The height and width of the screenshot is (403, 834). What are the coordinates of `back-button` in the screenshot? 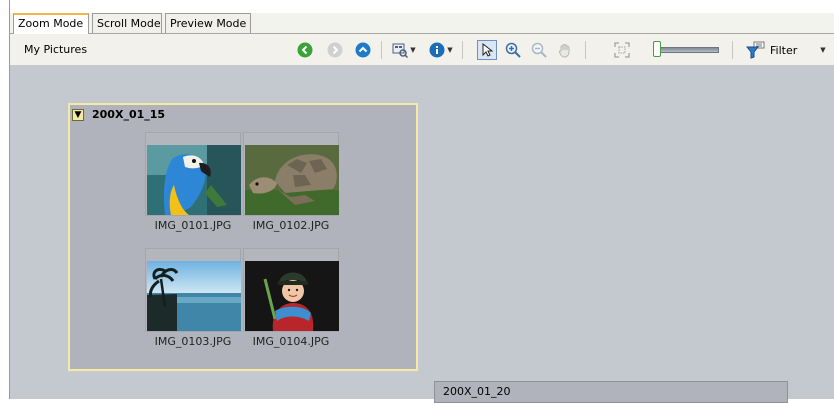 It's located at (305, 50).